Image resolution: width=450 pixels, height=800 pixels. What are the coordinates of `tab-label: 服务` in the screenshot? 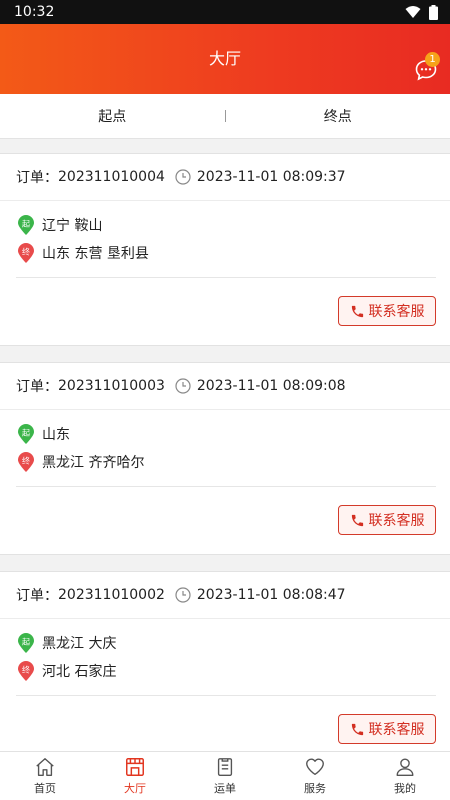 It's located at (315, 788).